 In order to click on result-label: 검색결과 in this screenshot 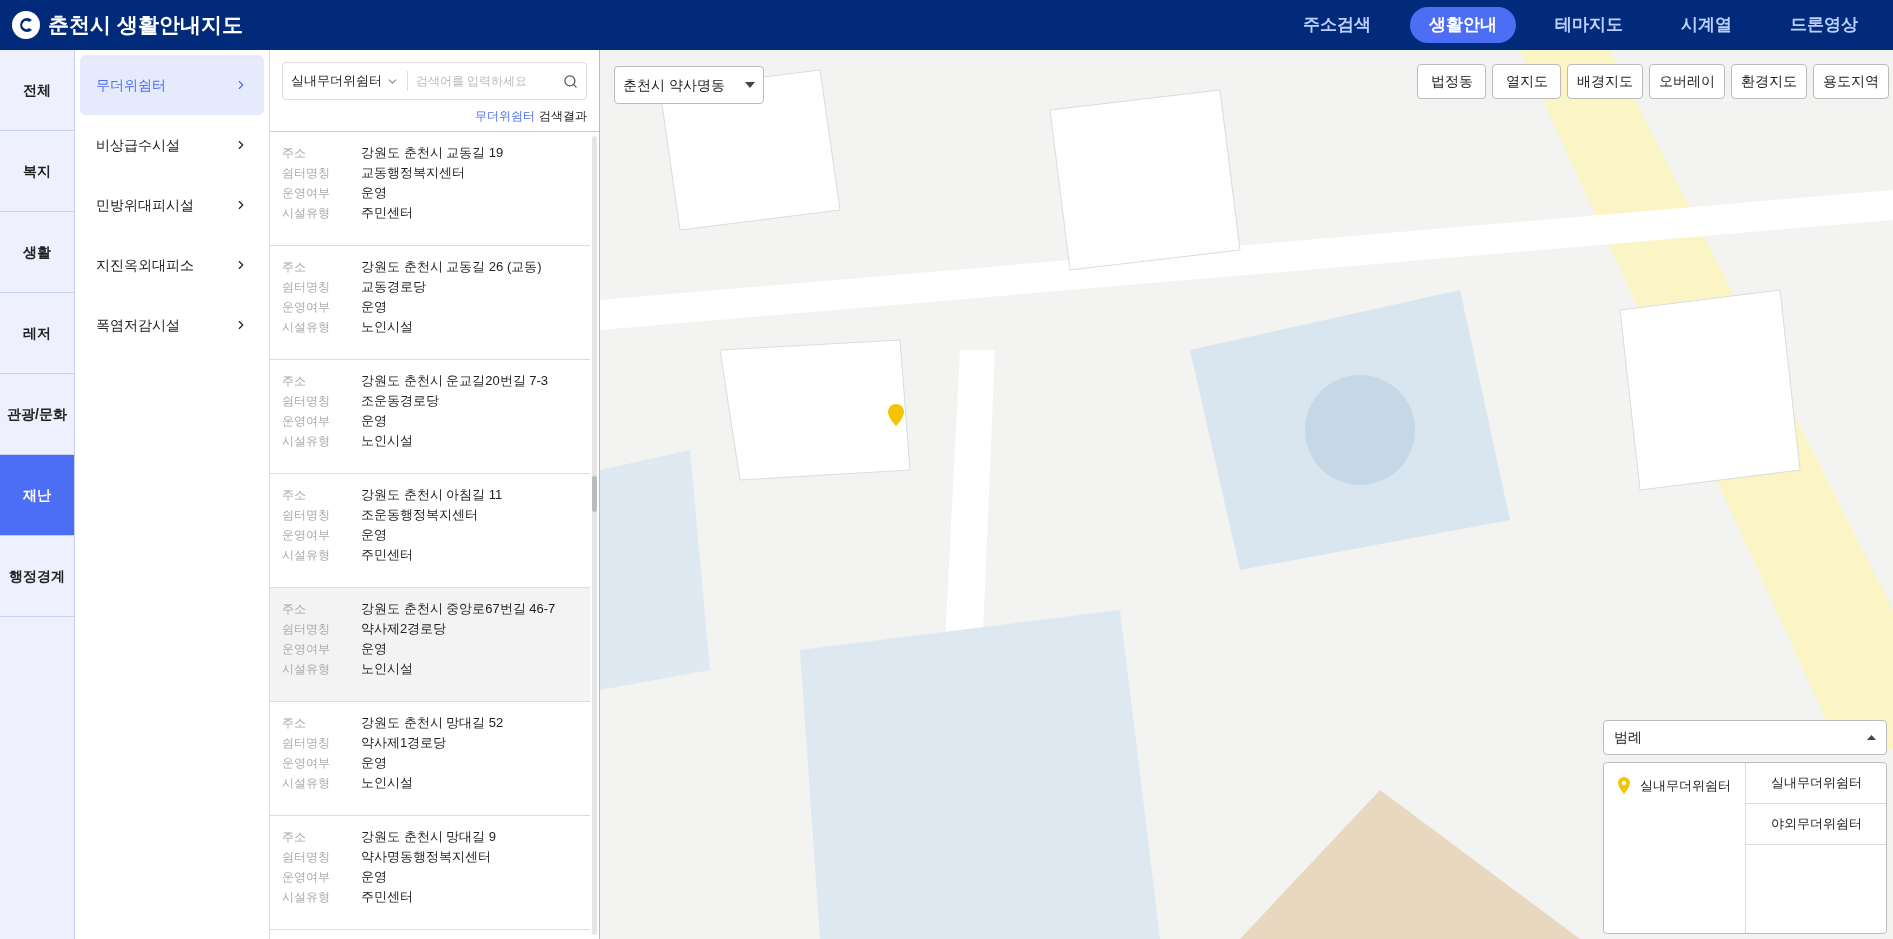, I will do `click(563, 116)`.